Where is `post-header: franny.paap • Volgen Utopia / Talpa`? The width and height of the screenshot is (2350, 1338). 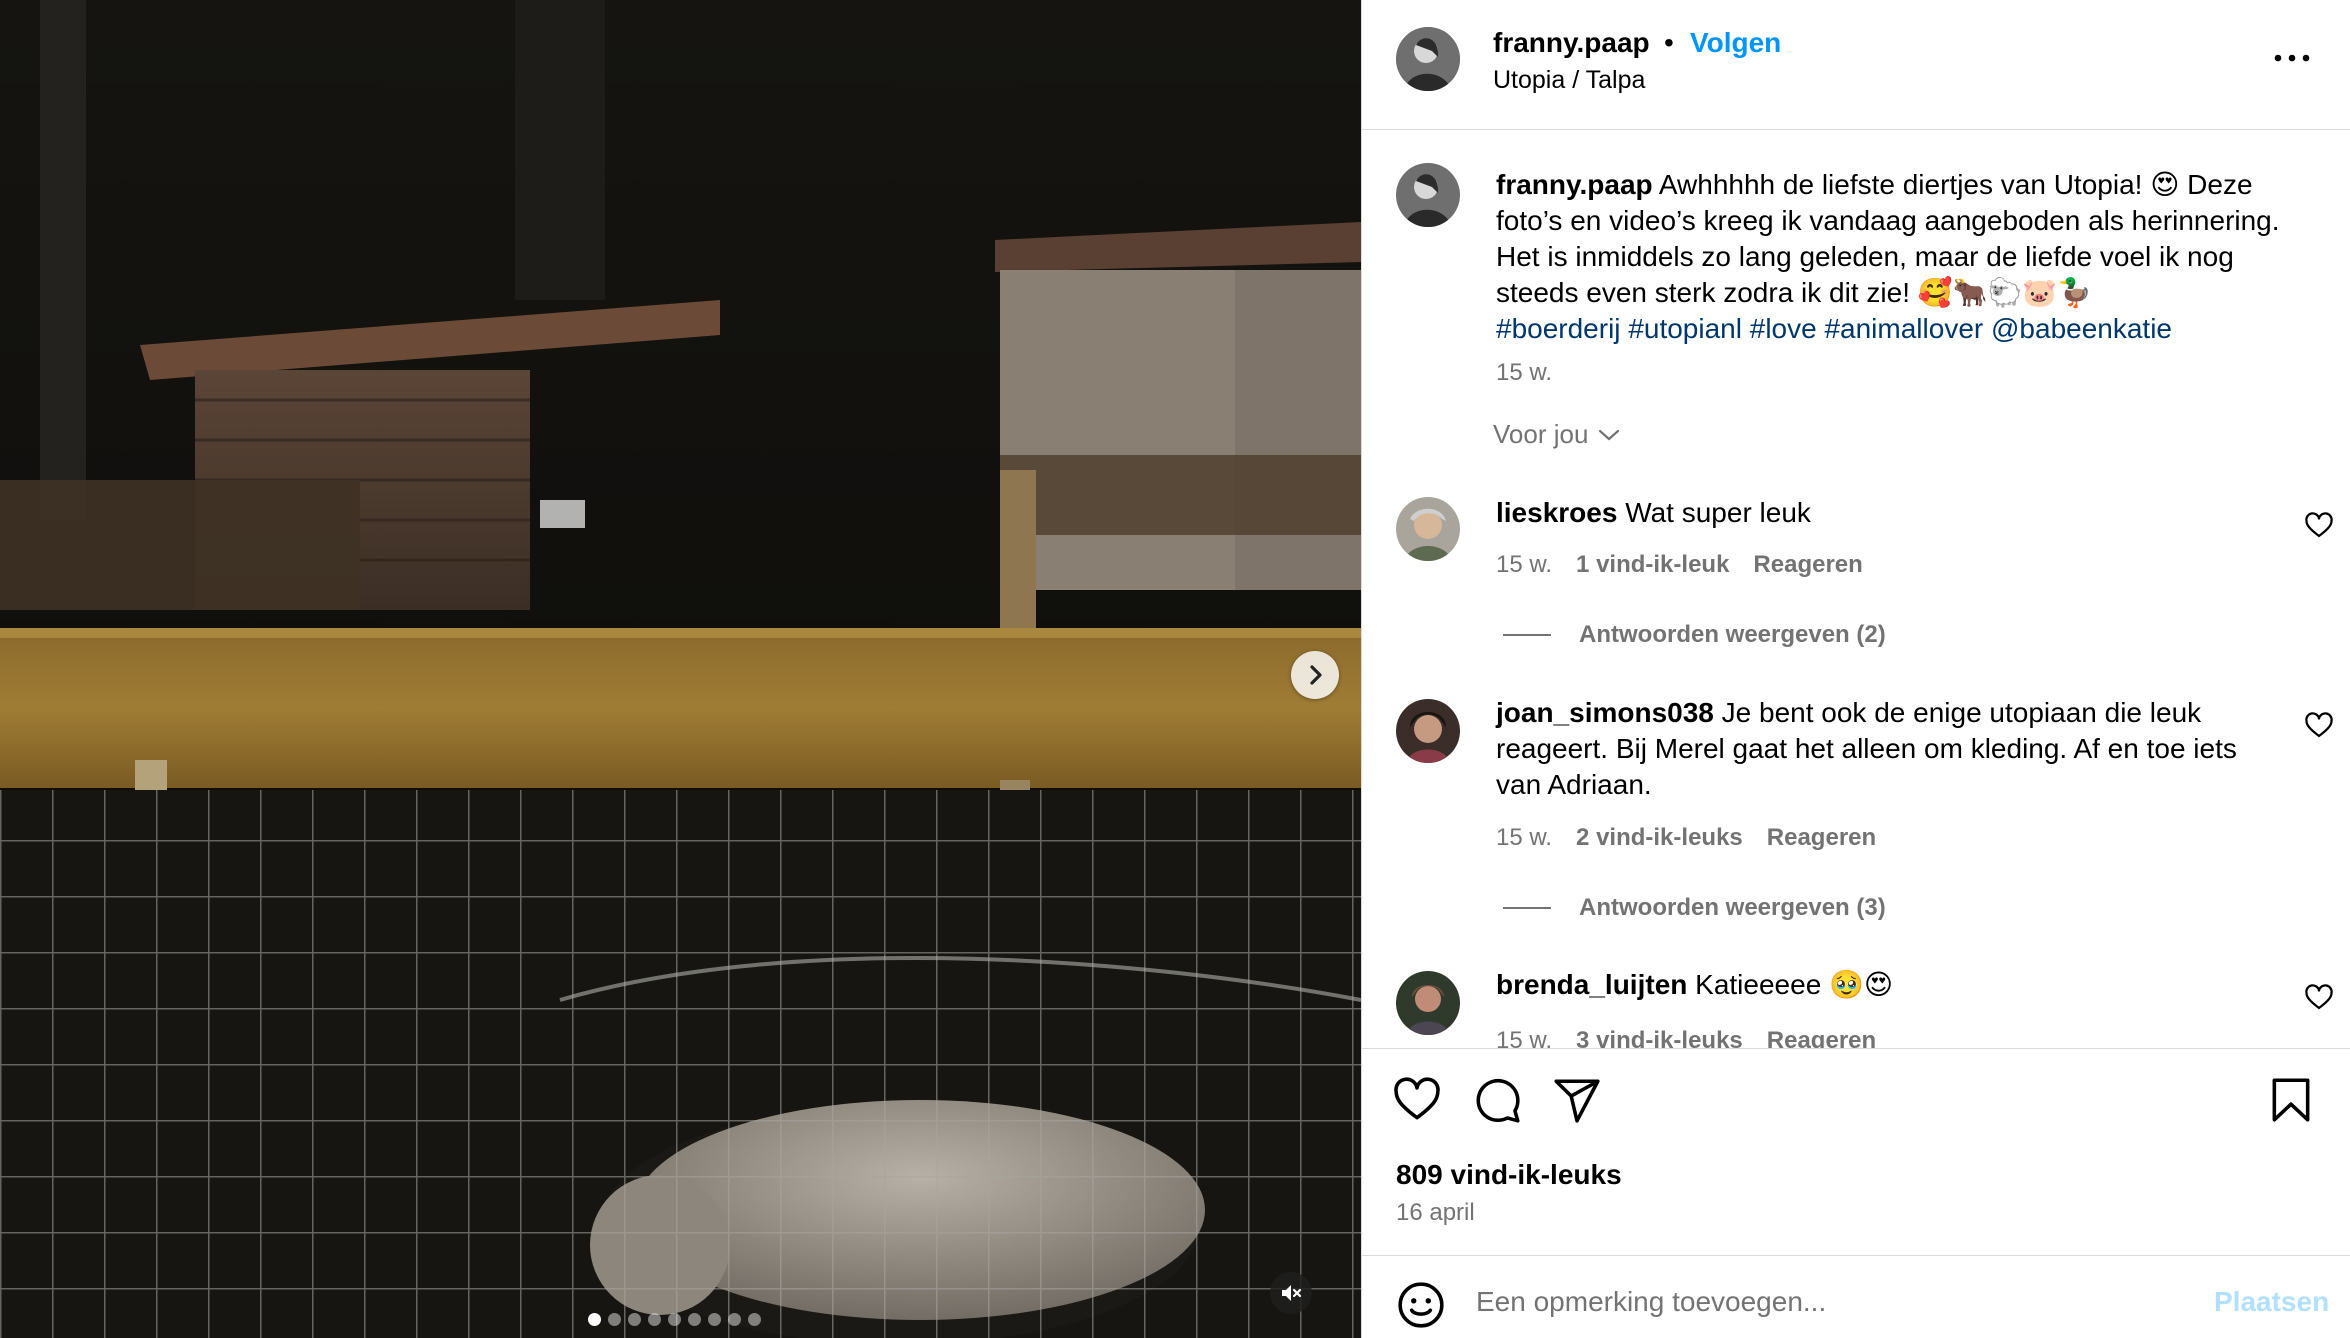 post-header: franny.paap • Volgen Utopia / Talpa is located at coordinates (1856, 65).